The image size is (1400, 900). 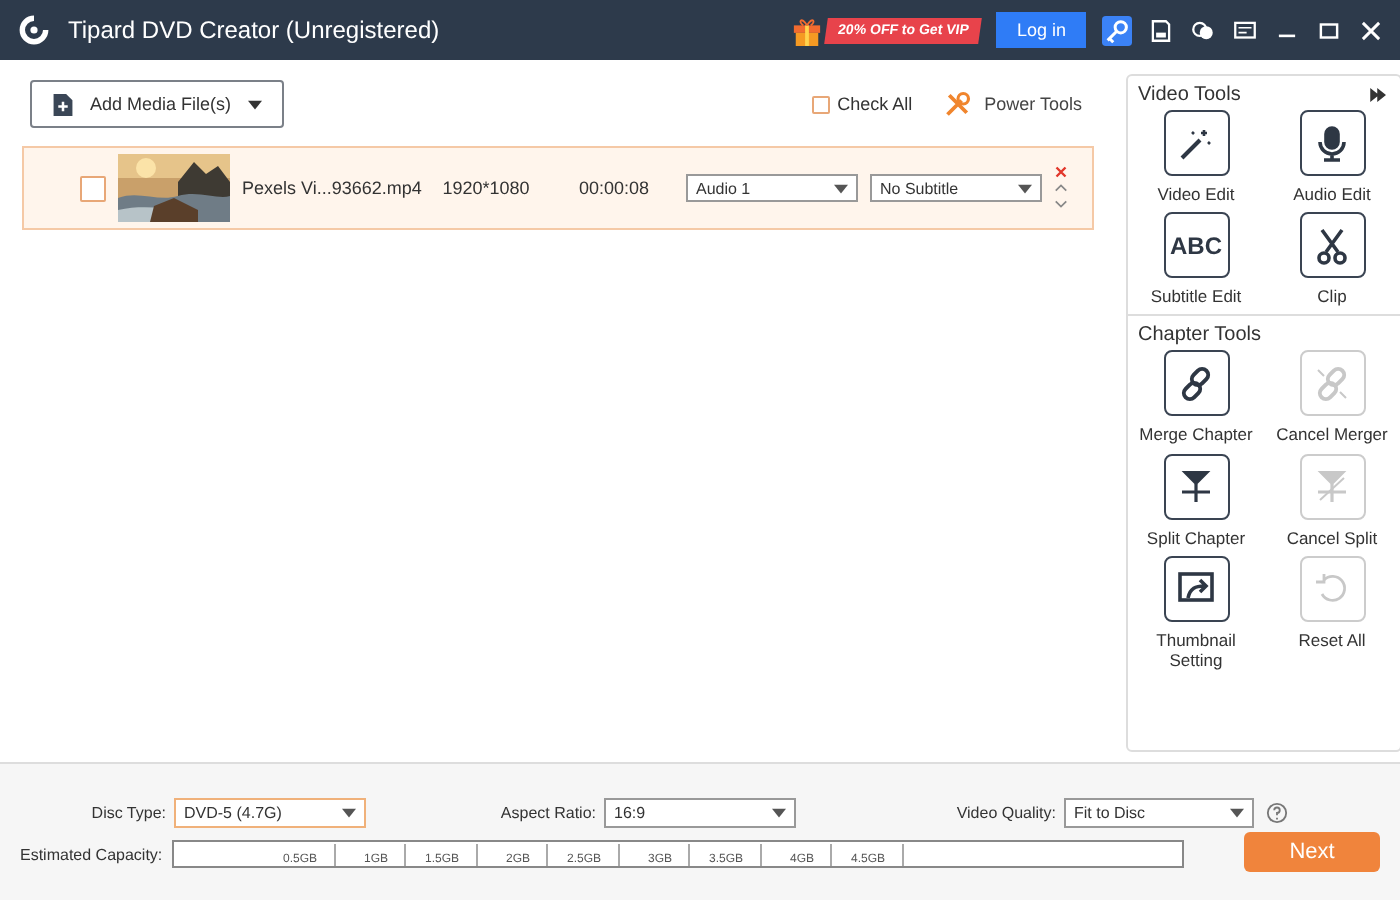 I want to click on broken-link-icon, so click(x=1332, y=383).